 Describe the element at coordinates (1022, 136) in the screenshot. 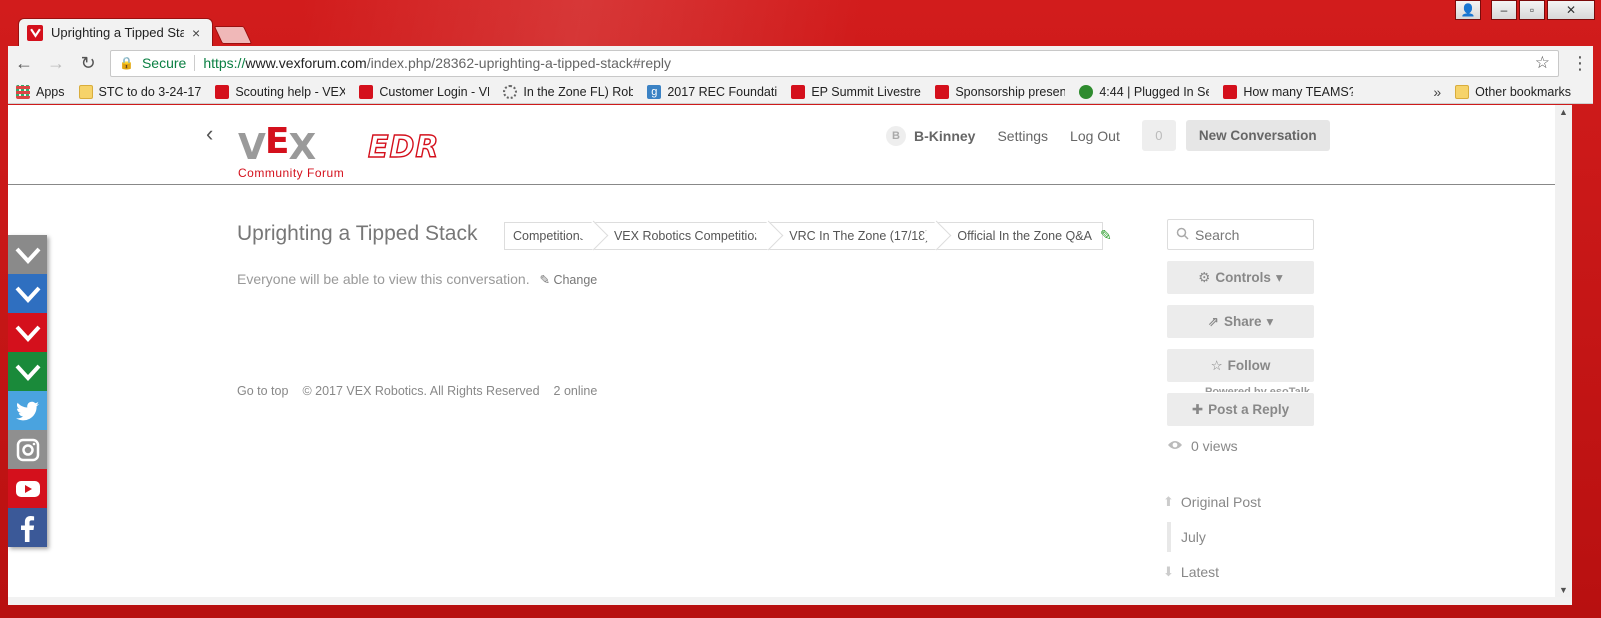

I see `settings-link: Settings` at that location.